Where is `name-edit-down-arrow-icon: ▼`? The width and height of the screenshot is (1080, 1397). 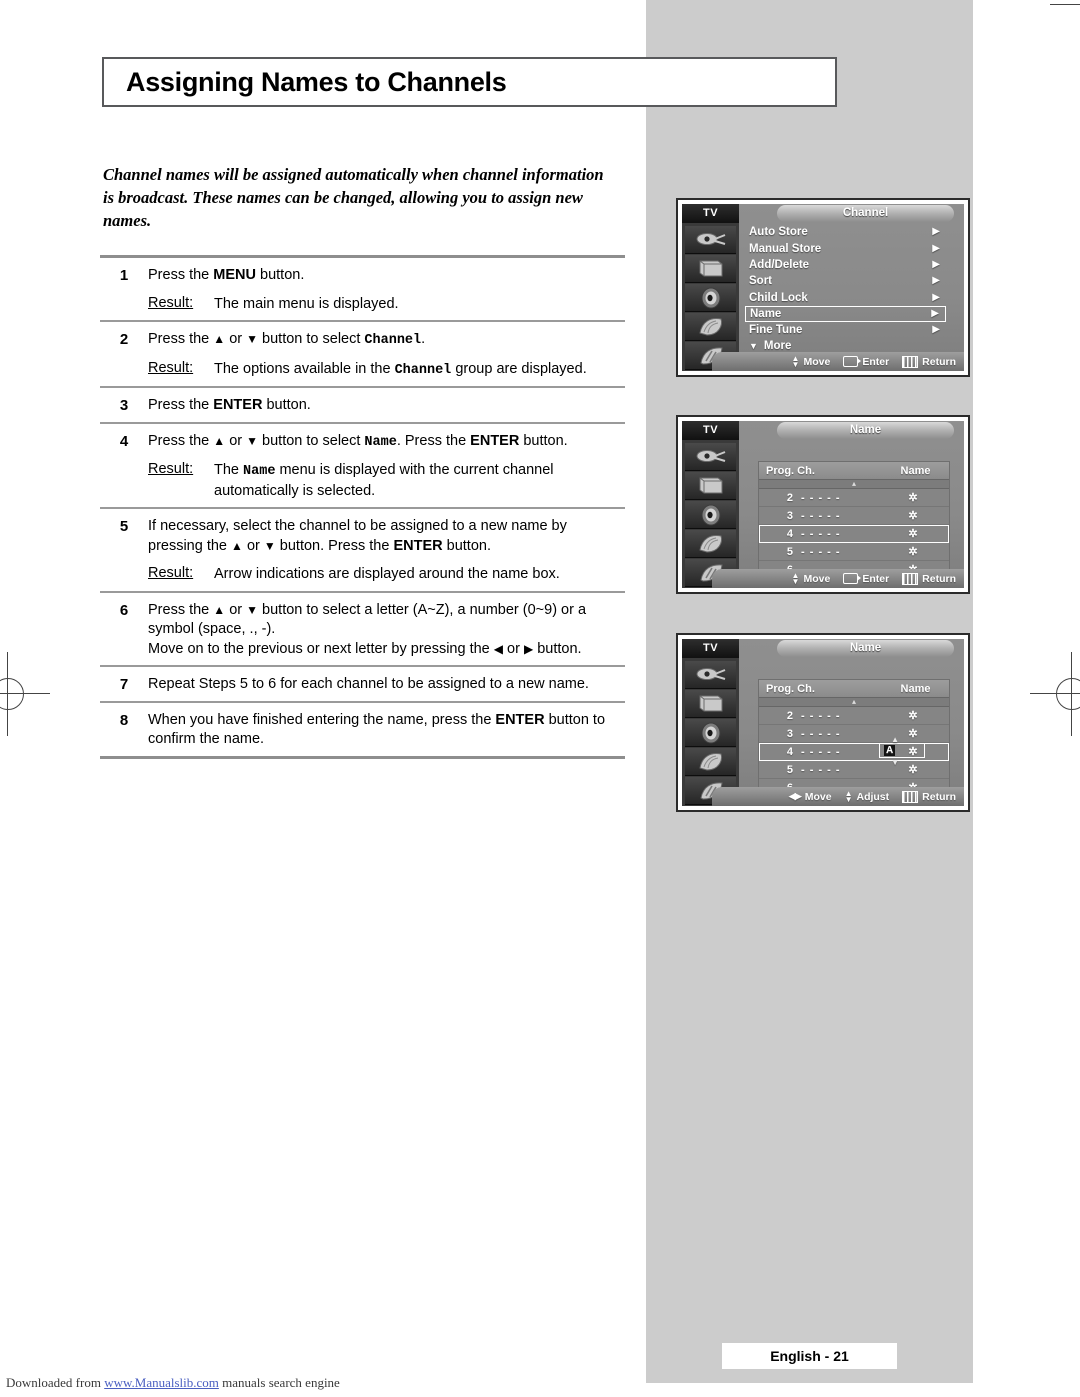
name-edit-down-arrow-icon: ▼ is located at coordinates (895, 763).